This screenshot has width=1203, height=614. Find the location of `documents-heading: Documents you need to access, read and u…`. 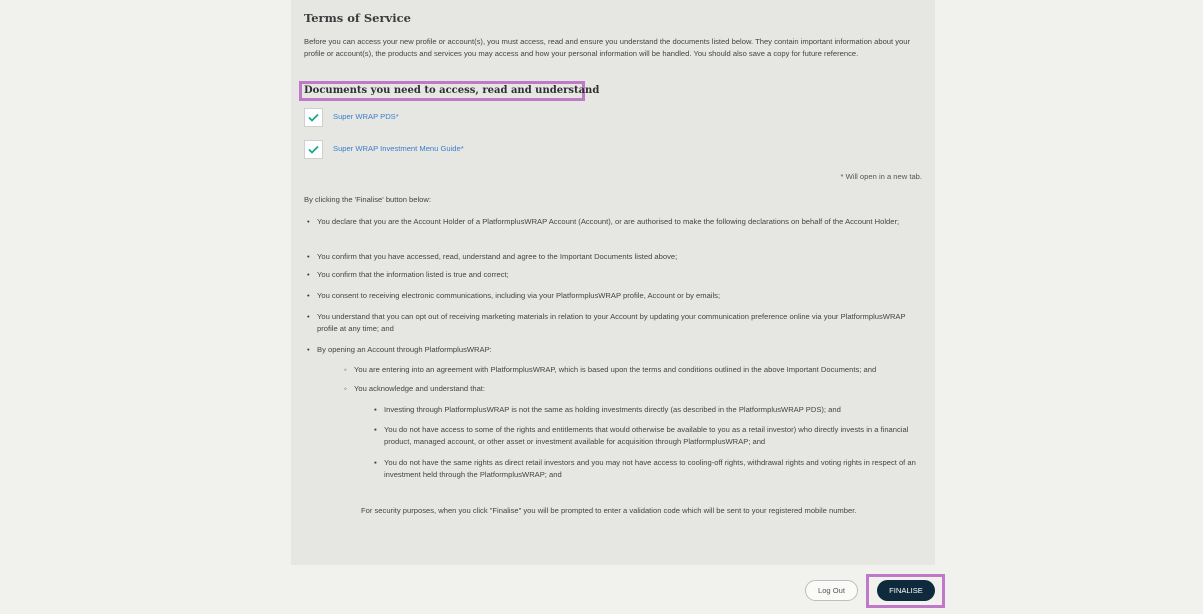

documents-heading: Documents you need to access, read and u… is located at coordinates (452, 90).